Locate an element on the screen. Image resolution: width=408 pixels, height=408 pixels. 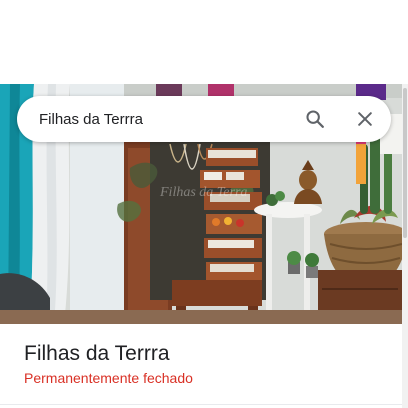
search-input is located at coordinates (164, 119).